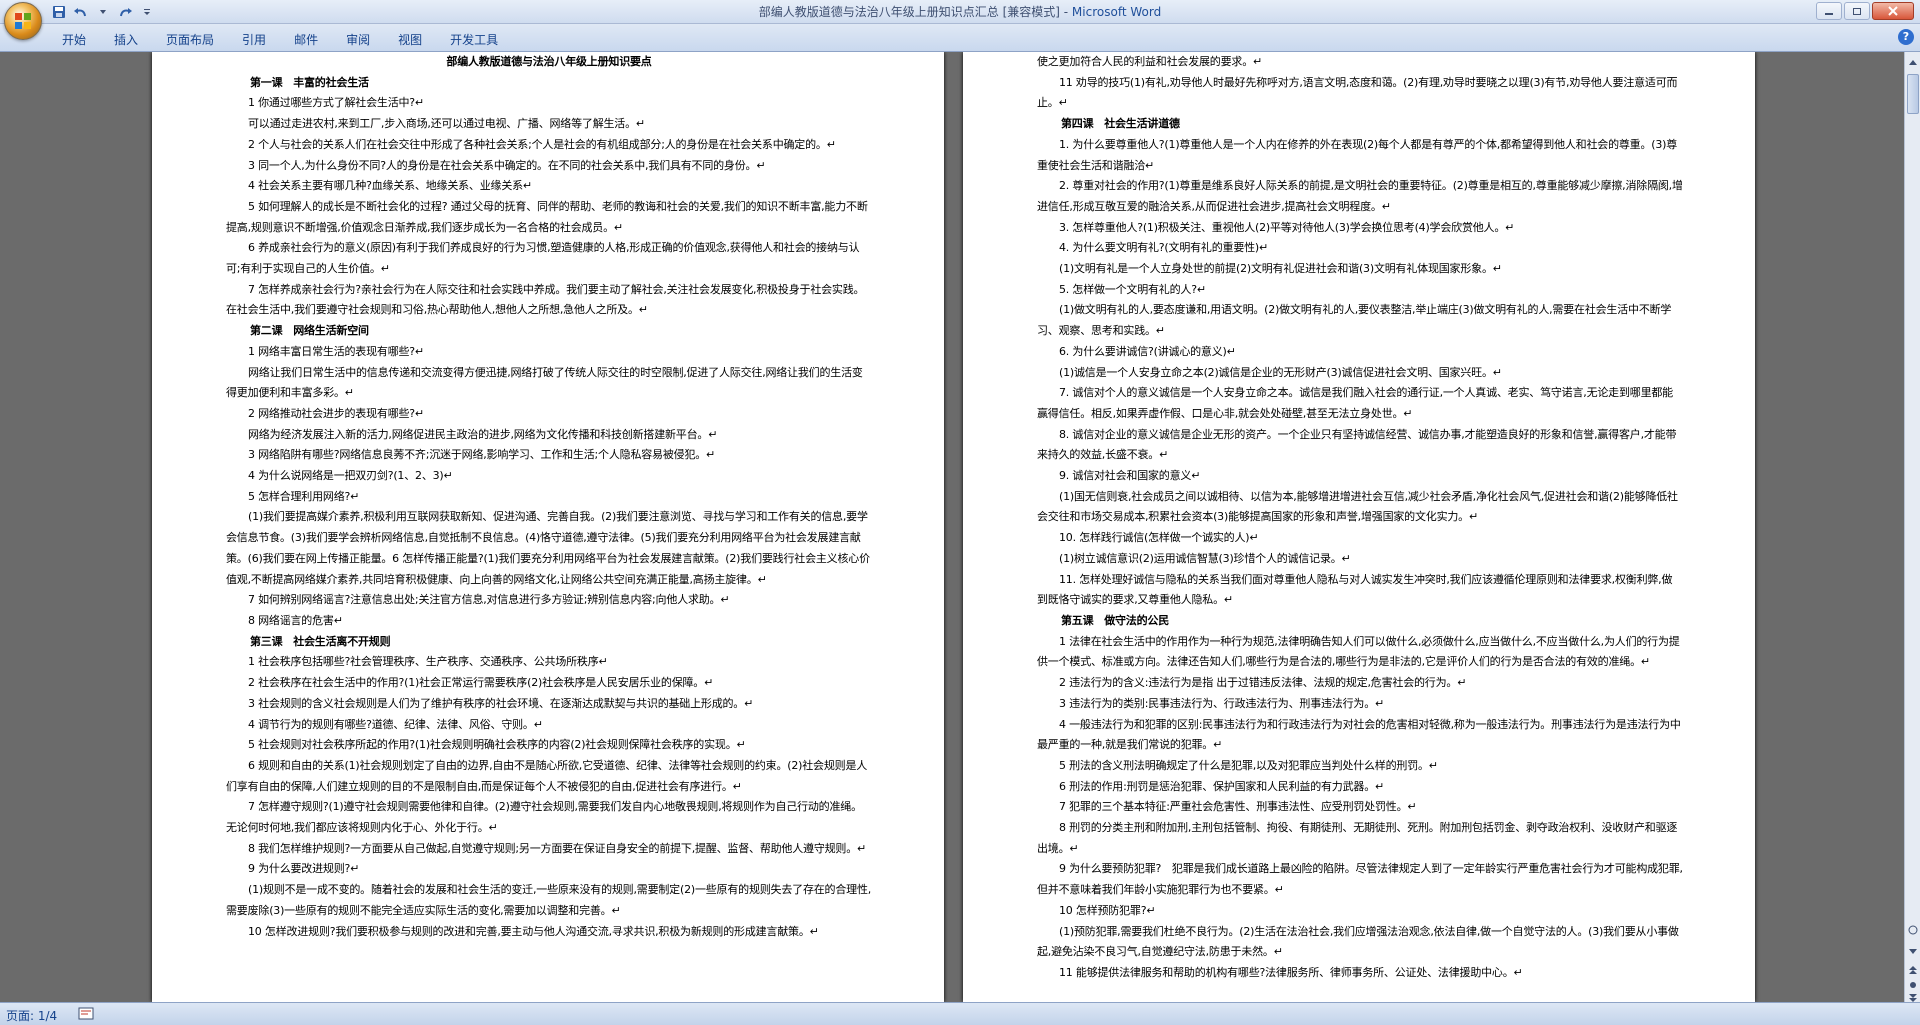  Describe the element at coordinates (474, 39) in the screenshot. I see `tab-developer: 开发工具` at that location.